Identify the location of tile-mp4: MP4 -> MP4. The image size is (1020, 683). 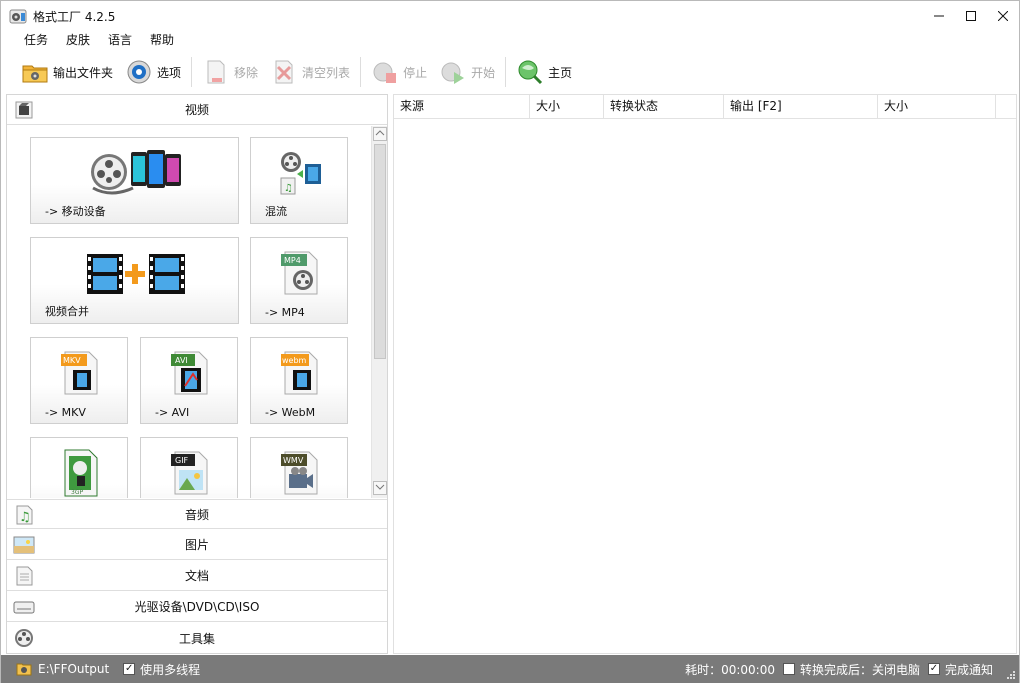
(299, 280).